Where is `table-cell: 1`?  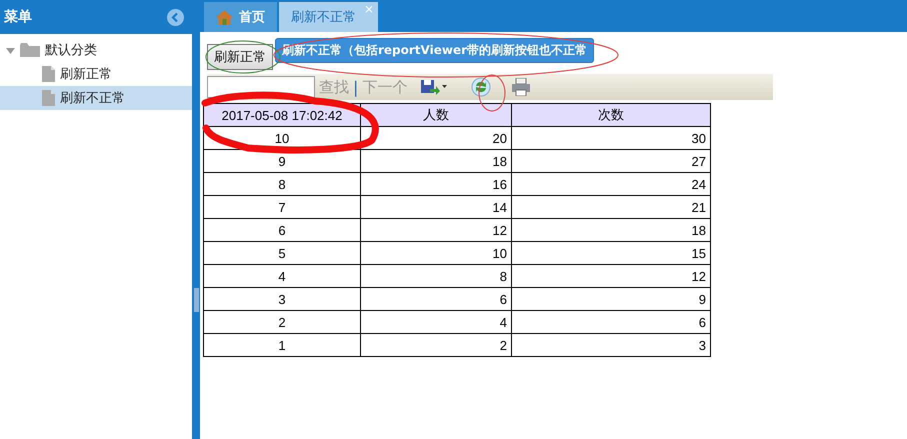 table-cell: 1 is located at coordinates (282, 345).